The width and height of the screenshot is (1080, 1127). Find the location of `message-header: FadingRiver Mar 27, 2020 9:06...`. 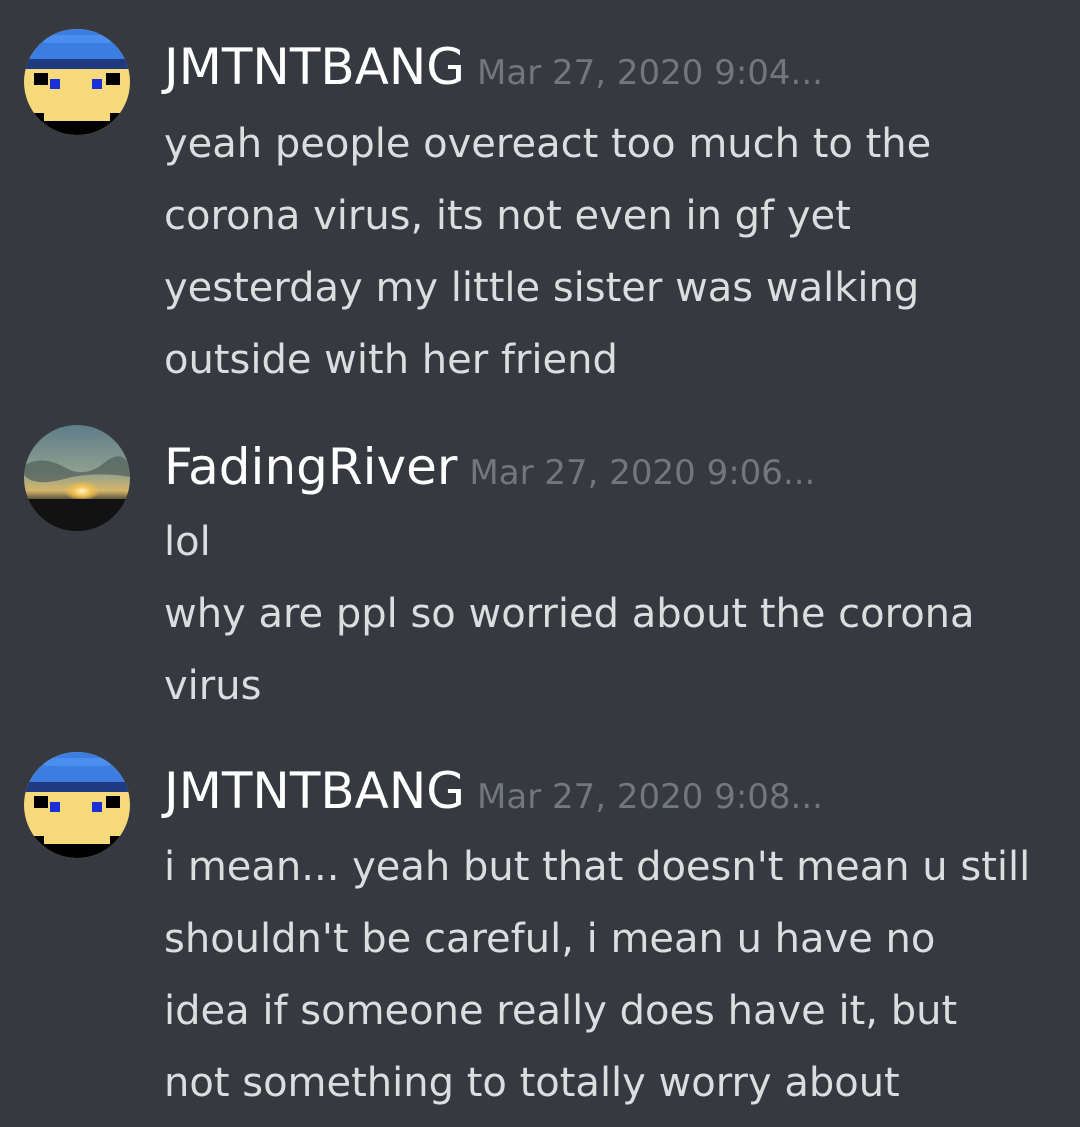

message-header: FadingRiver Mar 27, 2020 9:06... is located at coordinates (489, 467).